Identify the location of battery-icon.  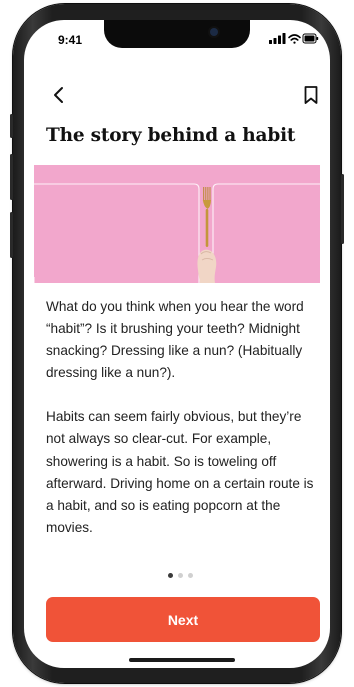
(310, 38).